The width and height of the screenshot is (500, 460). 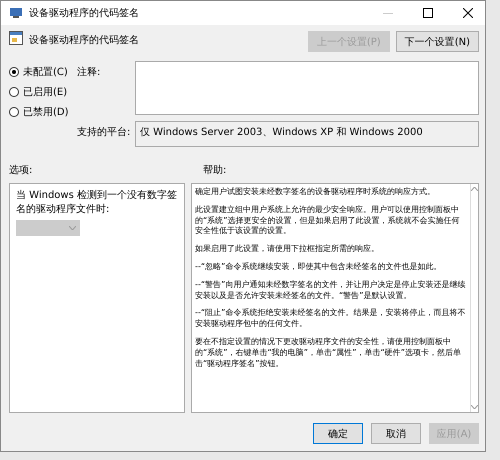 I want to click on help-paragraph: --“忽略”命令系统继续安装，即使其中包含未经签名的文件也是如此。, so click(x=318, y=266).